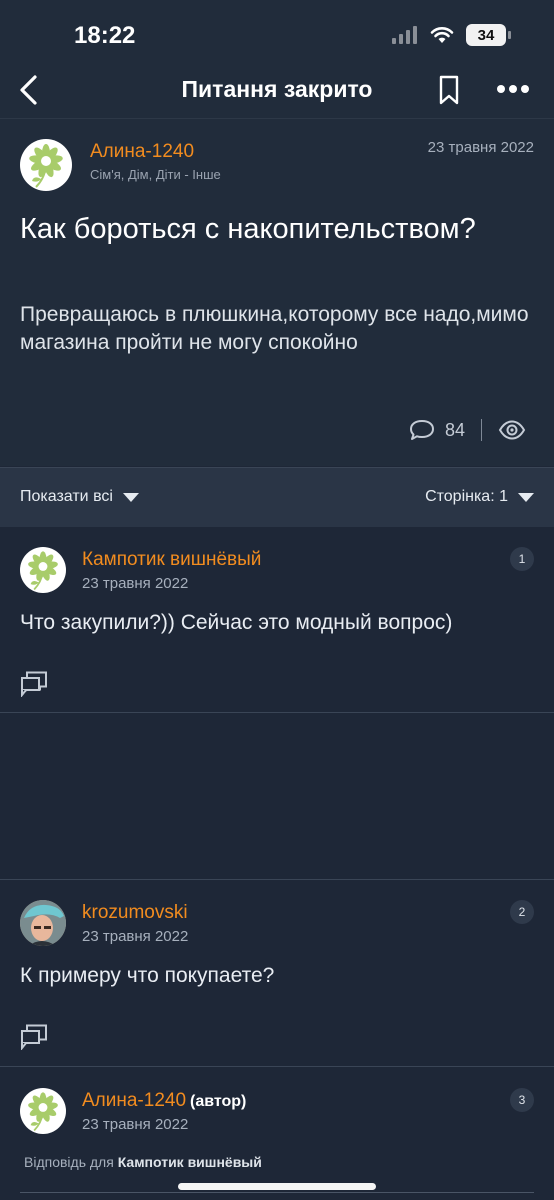  Describe the element at coordinates (277, 35) in the screenshot. I see `status-bar: 18:22 34` at that location.